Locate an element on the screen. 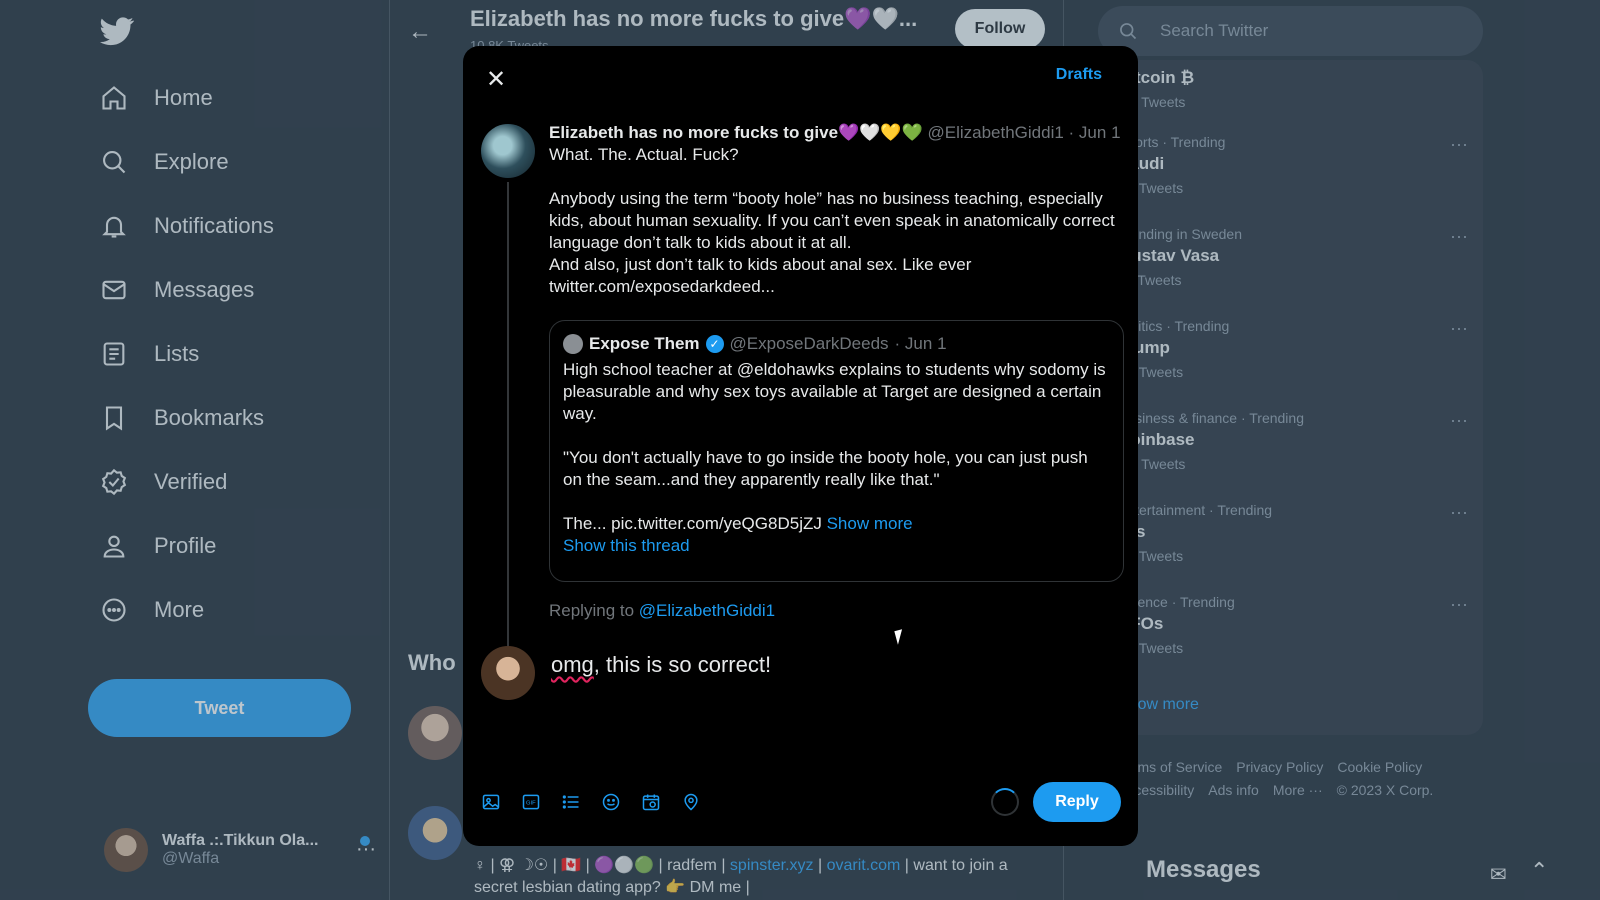 The height and width of the screenshot is (900, 1600). quoted-author-name: Expose Them is located at coordinates (644, 343).